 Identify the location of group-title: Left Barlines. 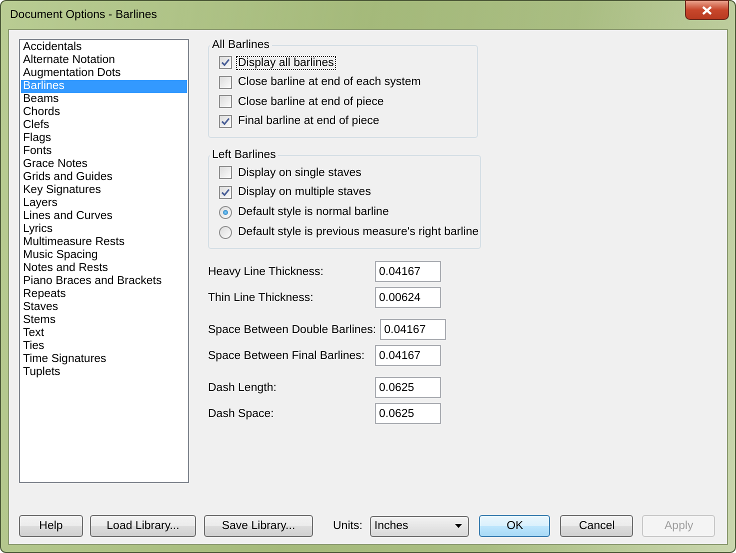
(244, 155).